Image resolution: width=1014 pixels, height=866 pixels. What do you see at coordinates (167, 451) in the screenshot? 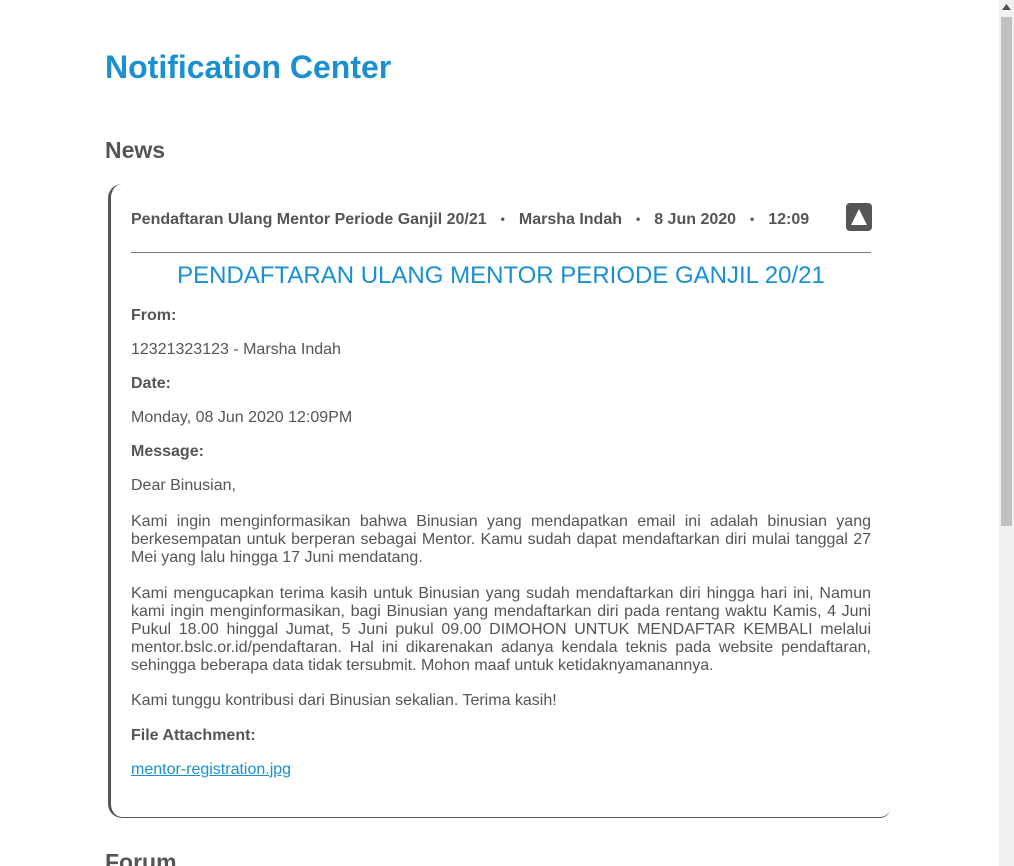
I see `message-label: Message:` at bounding box center [167, 451].